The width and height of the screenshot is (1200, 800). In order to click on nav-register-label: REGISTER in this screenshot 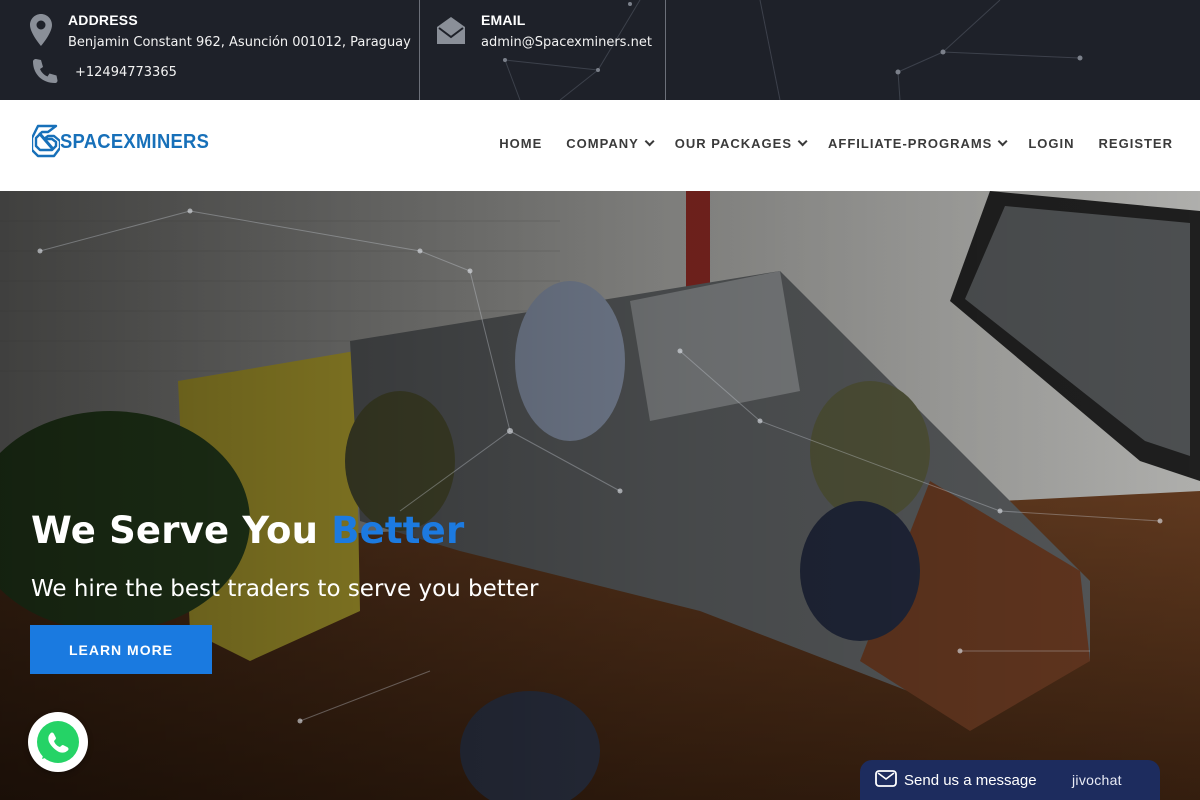, I will do `click(1135, 143)`.